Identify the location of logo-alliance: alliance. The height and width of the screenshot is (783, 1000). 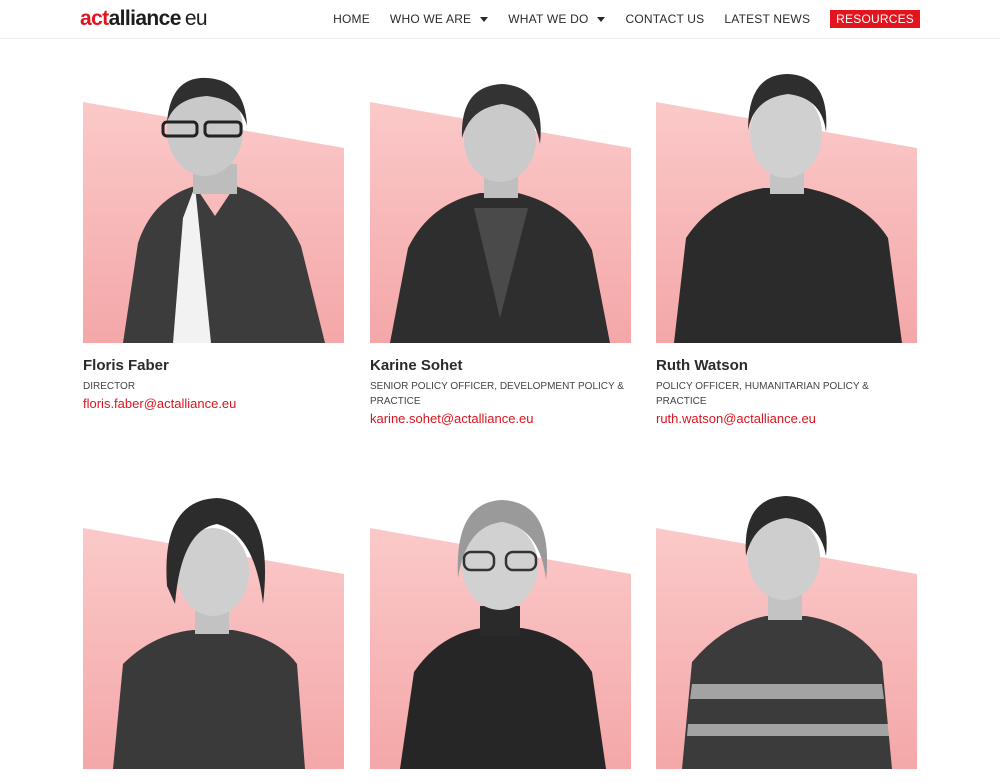
(145, 18).